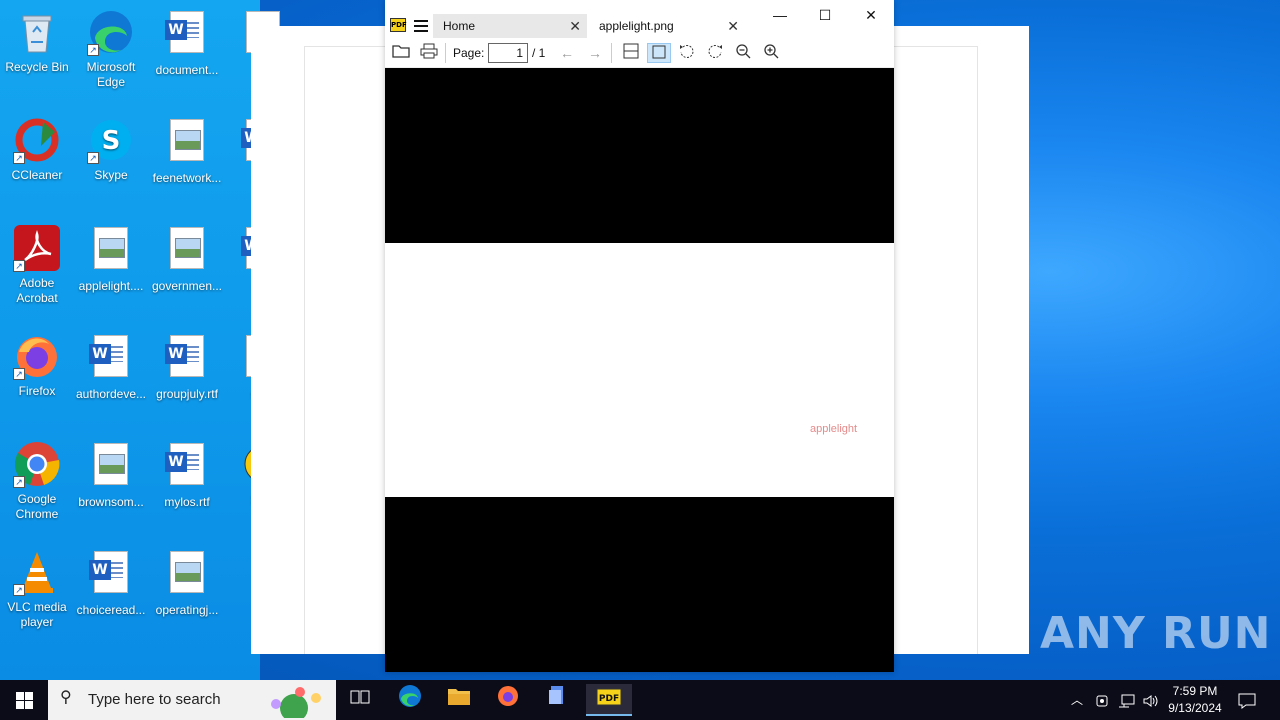 This screenshot has height=720, width=1280. Describe the element at coordinates (510, 26) in the screenshot. I see `tab-home: Home ✕` at that location.